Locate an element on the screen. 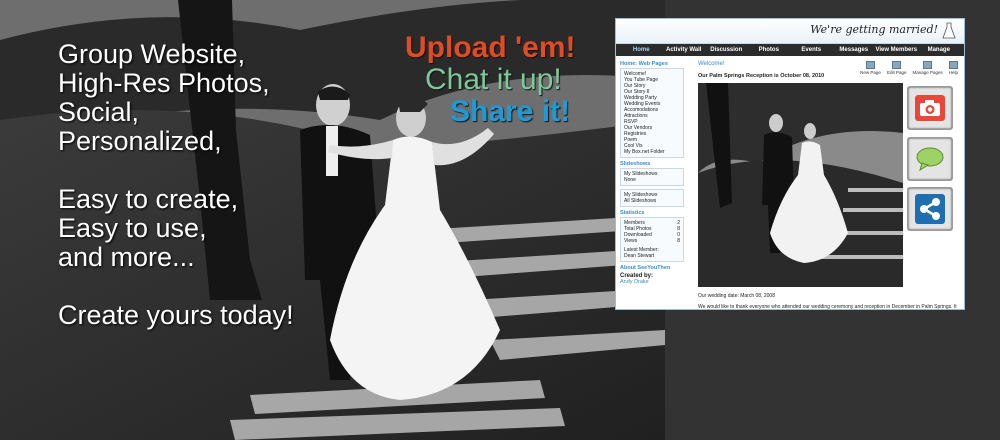 The image size is (1000, 440). pitch-line: Easy to use, is located at coordinates (132, 228).